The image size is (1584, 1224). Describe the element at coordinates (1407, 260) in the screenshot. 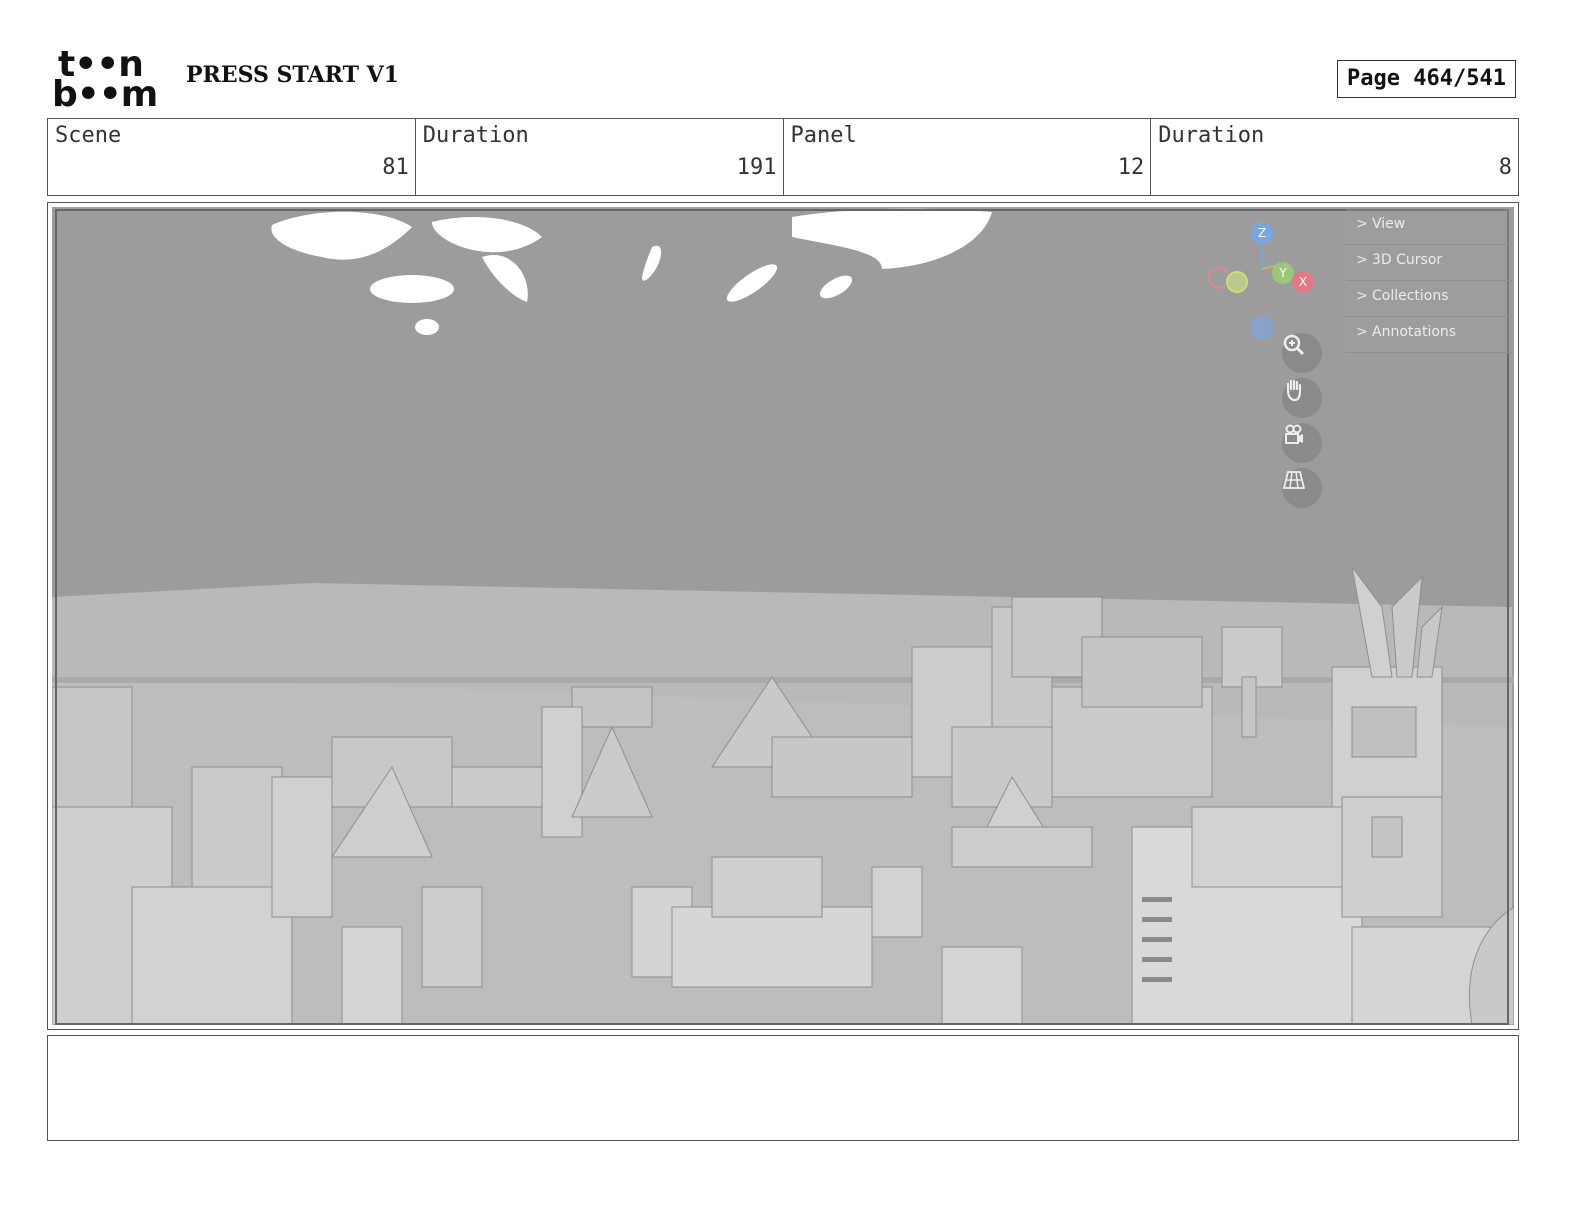

I see `sidebar-item-label: 3D Cursor` at that location.